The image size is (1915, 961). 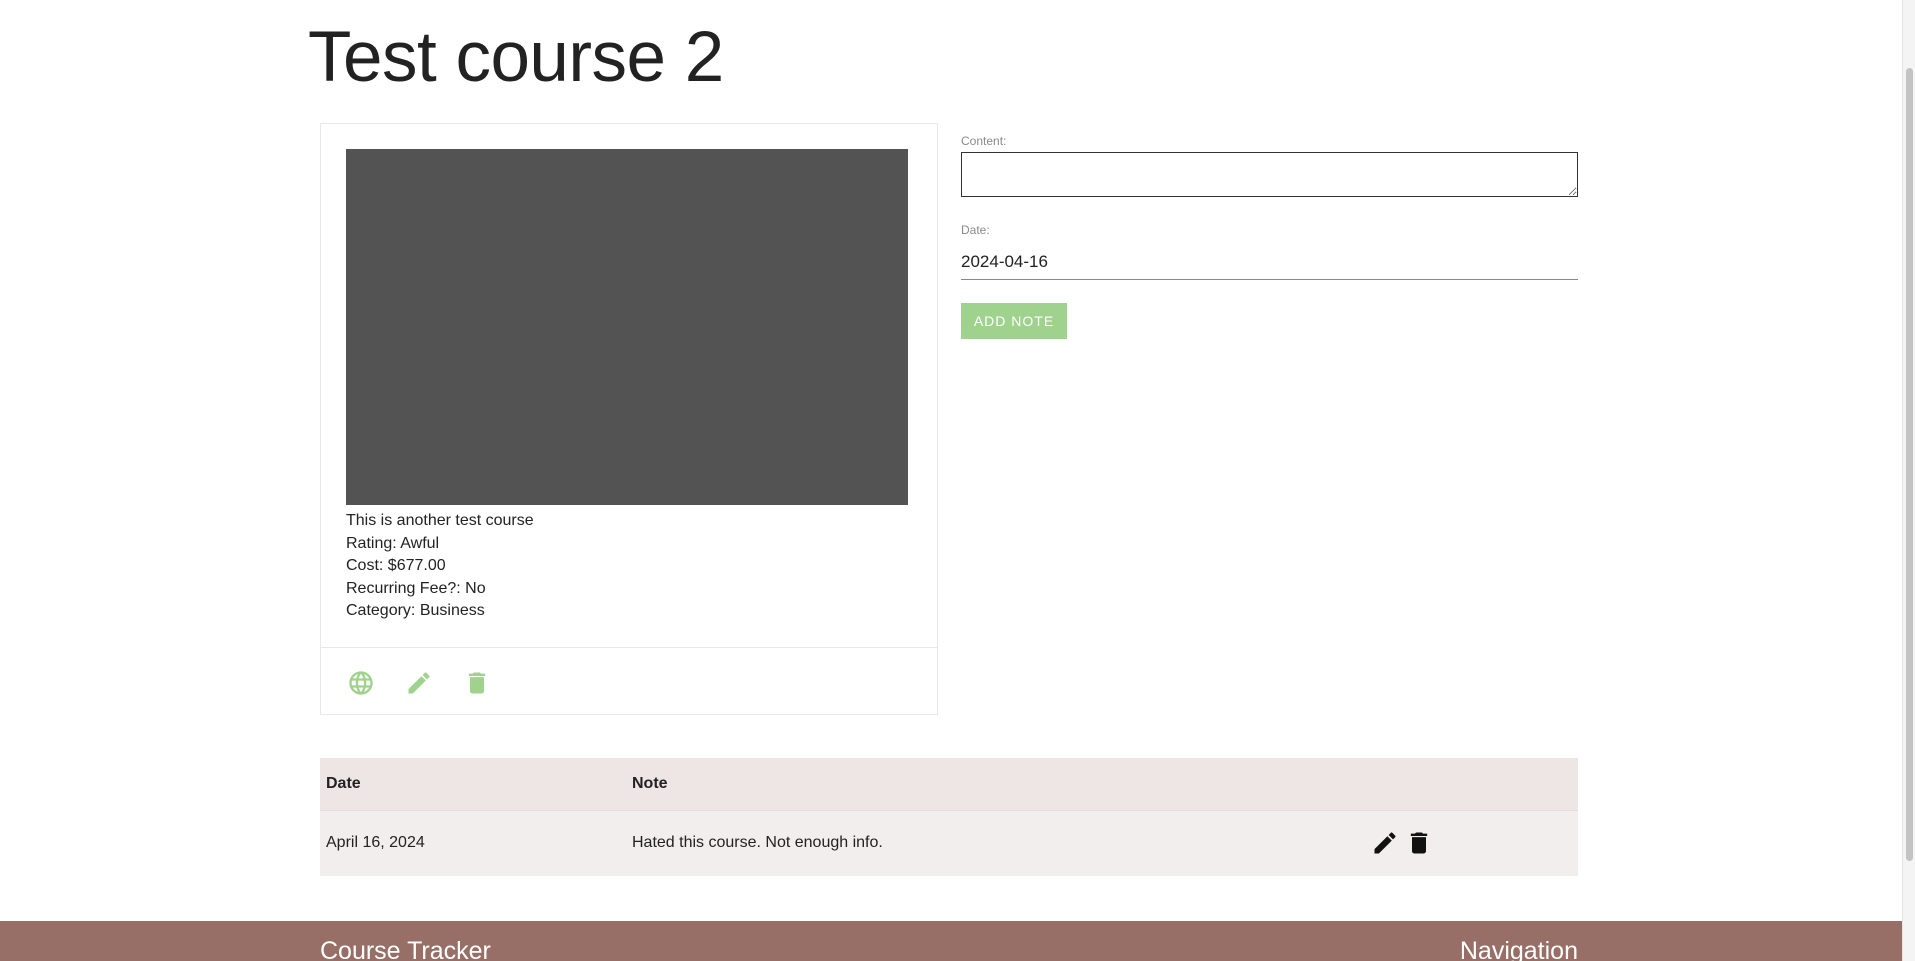 What do you see at coordinates (1470, 843) in the screenshot?
I see `note-actions` at bounding box center [1470, 843].